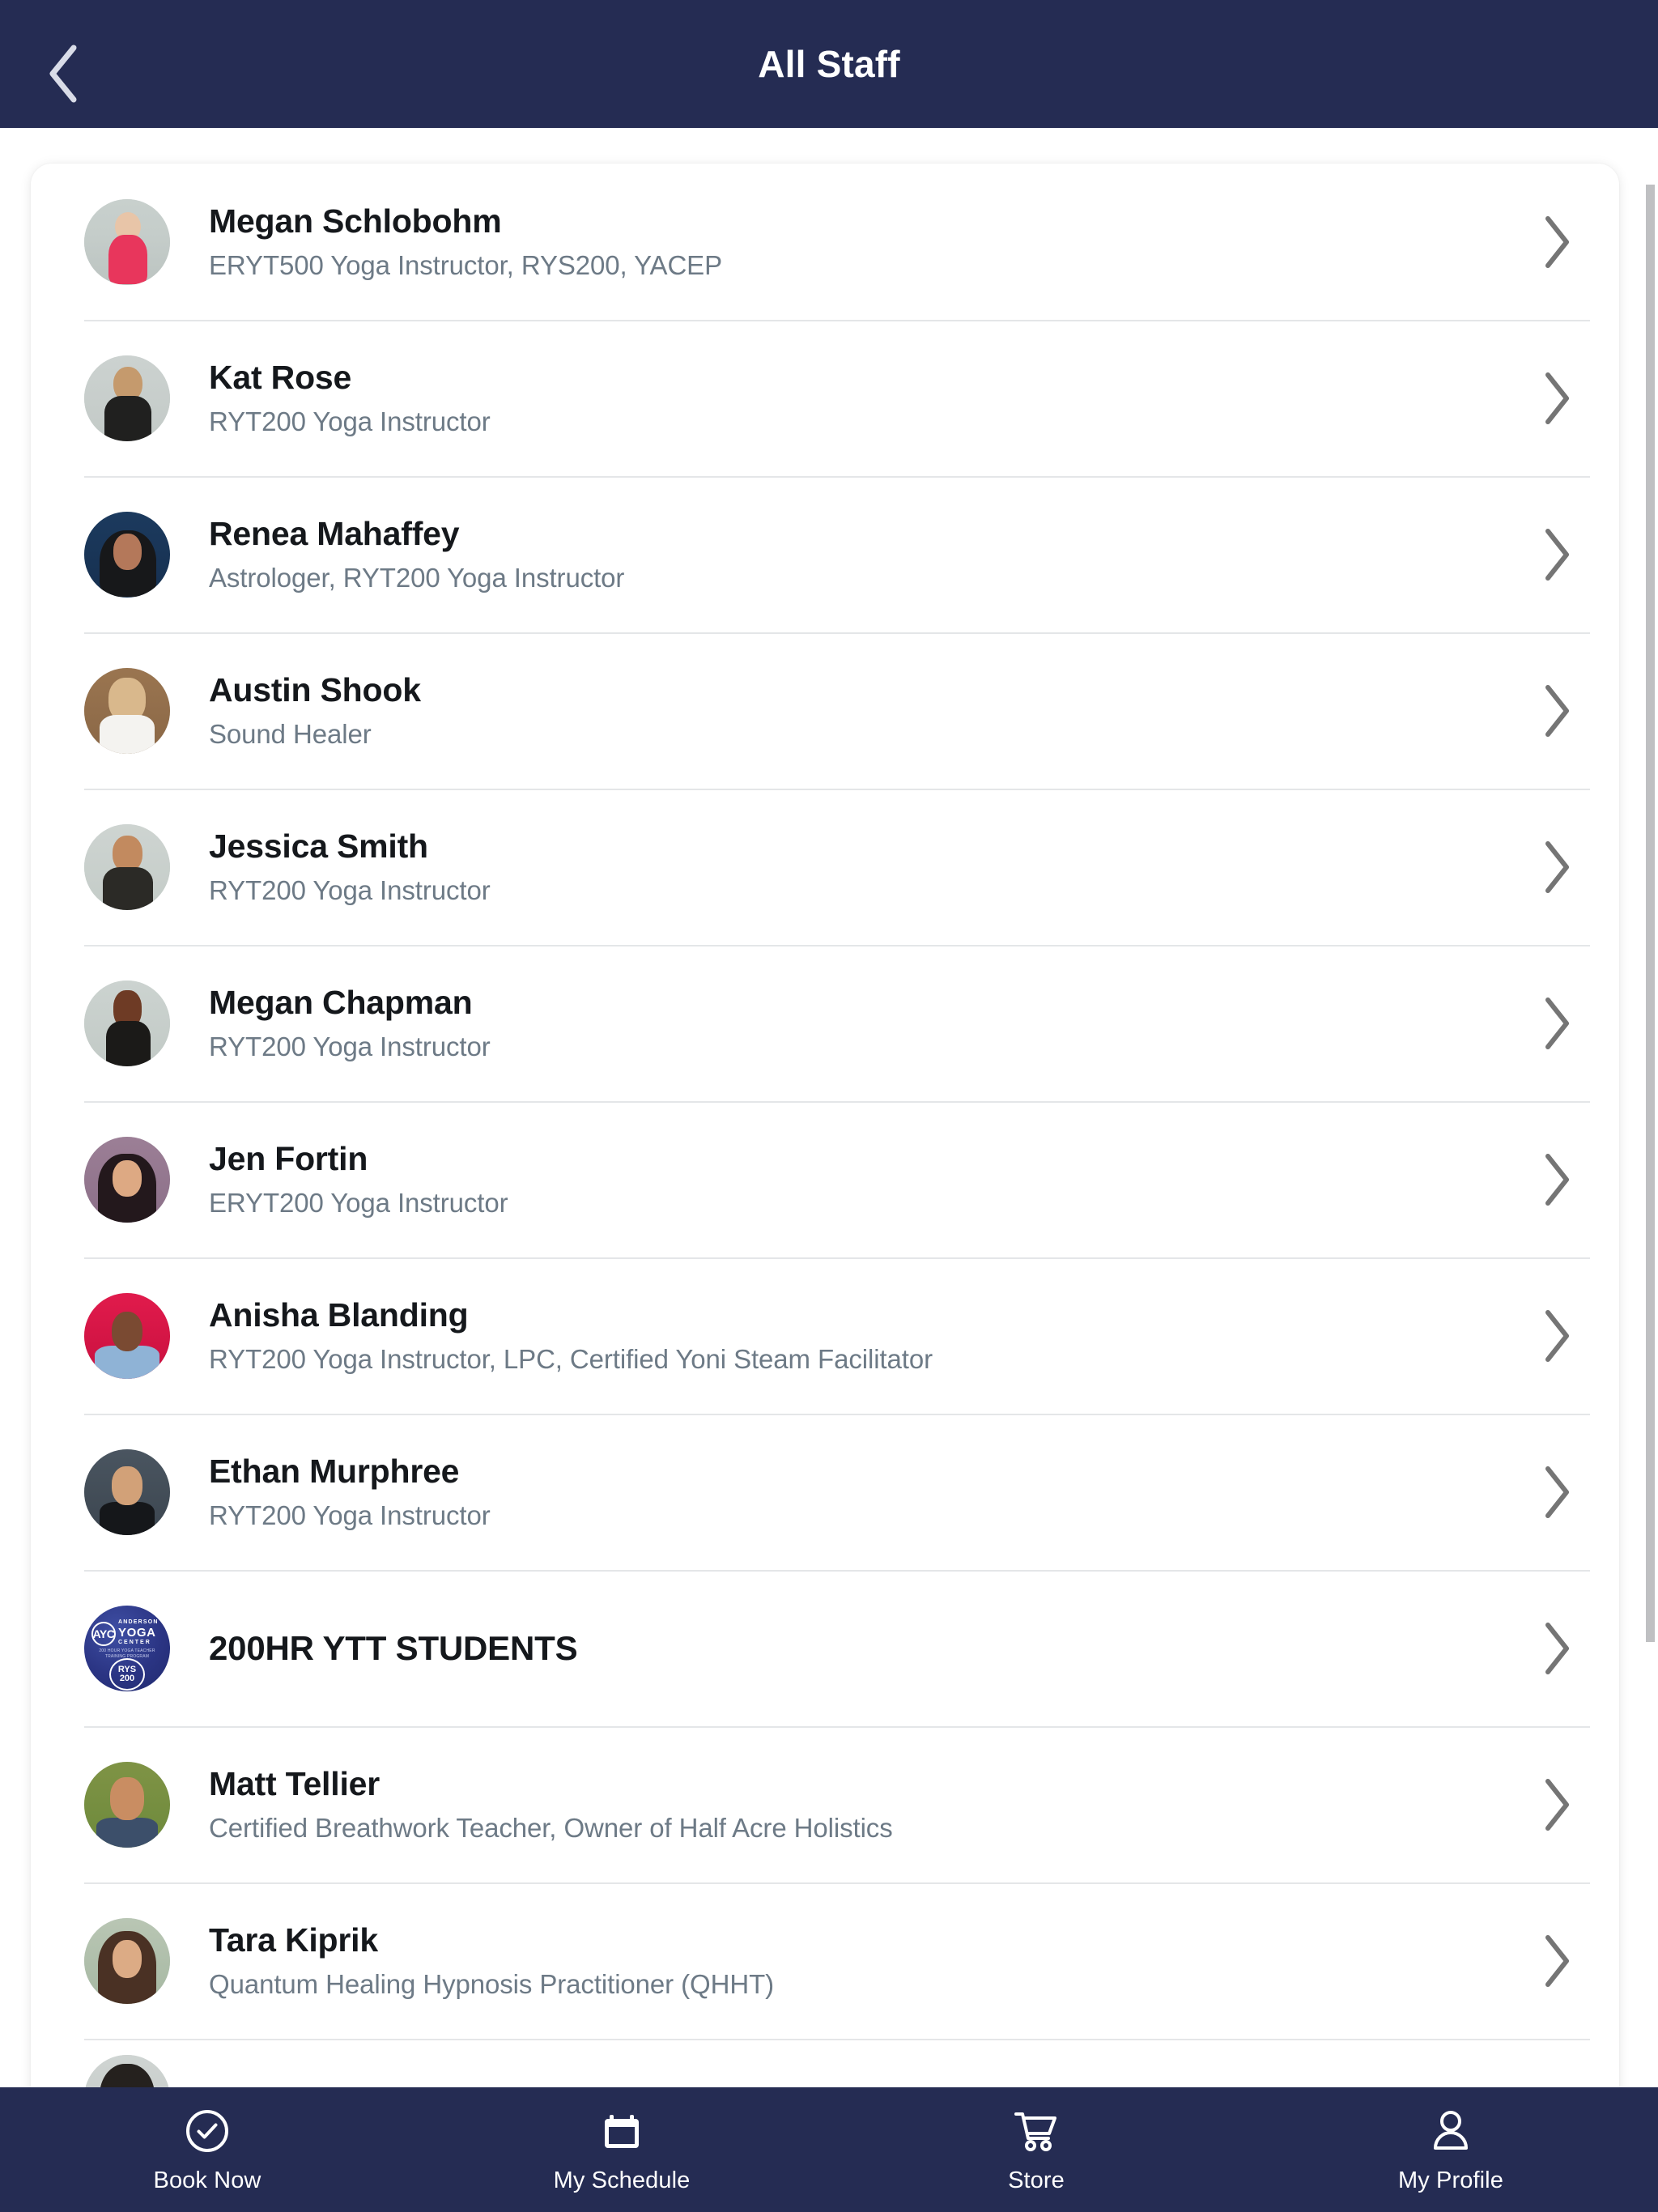 Image resolution: width=1658 pixels, height=2212 pixels. I want to click on chevron-left-icon, so click(64, 74).